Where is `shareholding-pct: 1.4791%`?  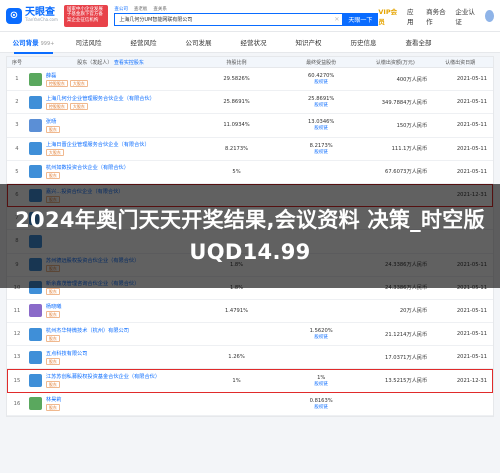 shareholding-pct: 1.4791% is located at coordinates (236, 310).